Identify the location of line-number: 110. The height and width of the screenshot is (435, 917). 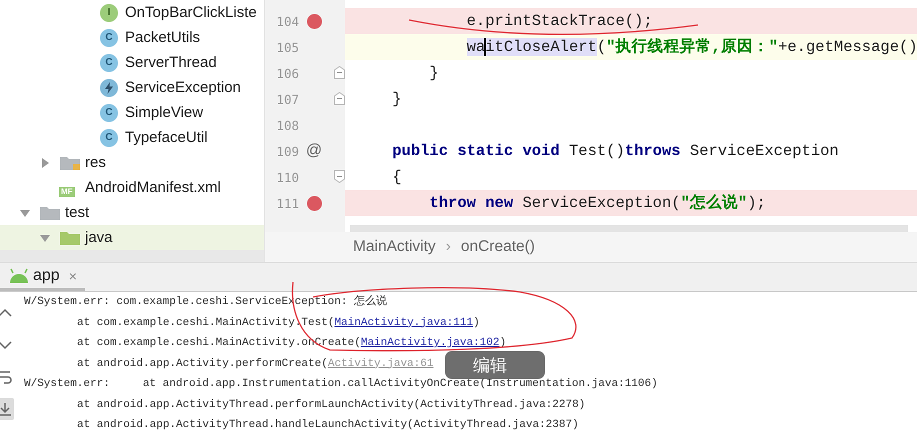
(287, 177).